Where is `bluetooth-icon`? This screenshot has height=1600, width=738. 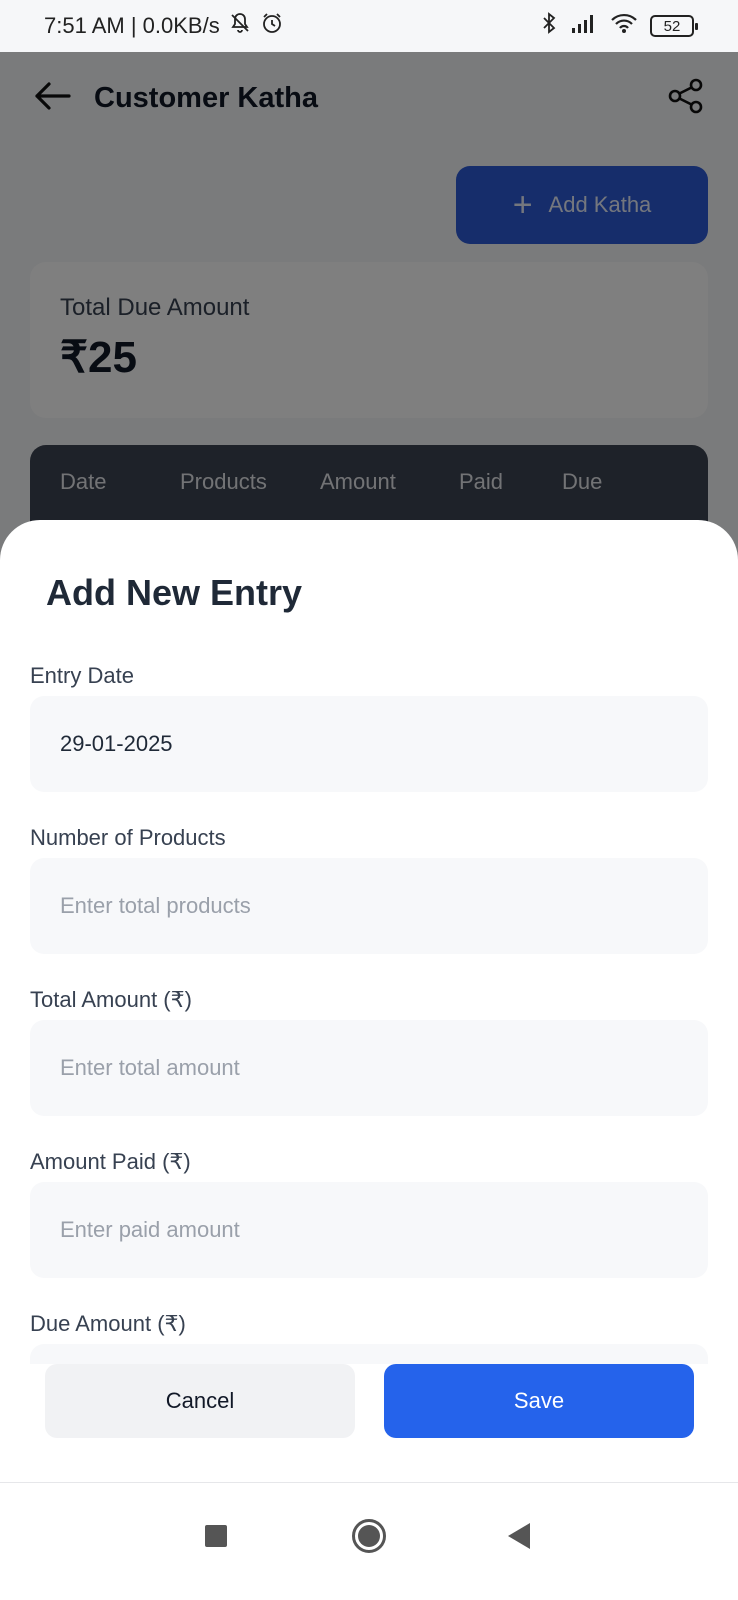 bluetooth-icon is located at coordinates (549, 26).